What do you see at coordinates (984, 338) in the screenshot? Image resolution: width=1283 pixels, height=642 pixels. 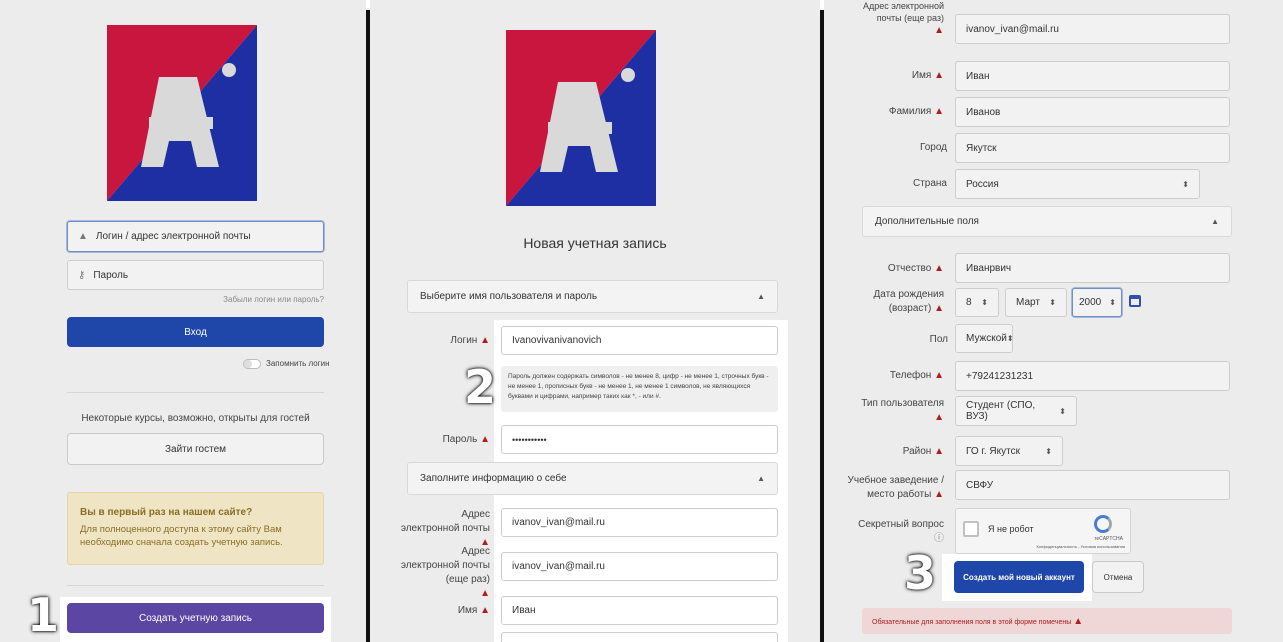 I see `gender-select: Мужской ⬍` at bounding box center [984, 338].